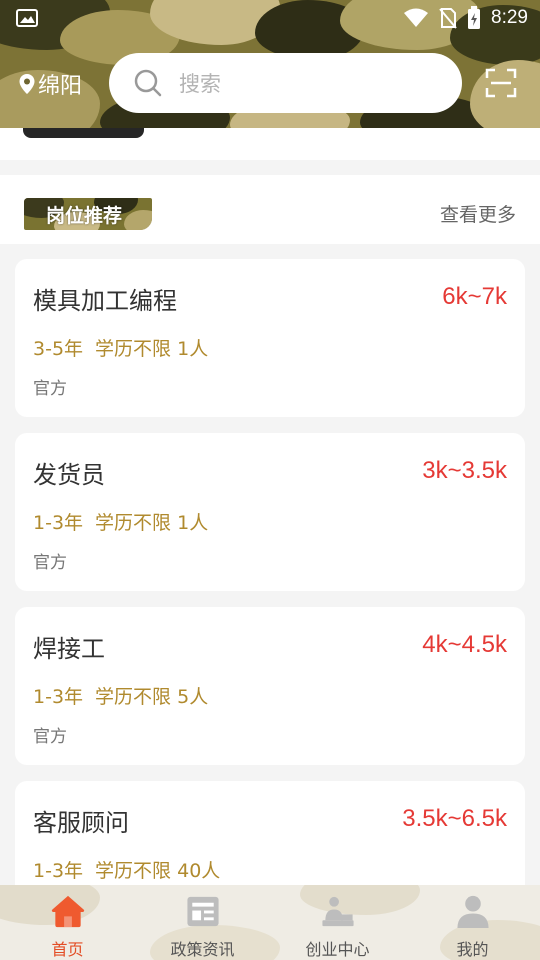 The image size is (540, 960). What do you see at coordinates (464, 644) in the screenshot?
I see `job-salary: 4k~4.5k` at bounding box center [464, 644].